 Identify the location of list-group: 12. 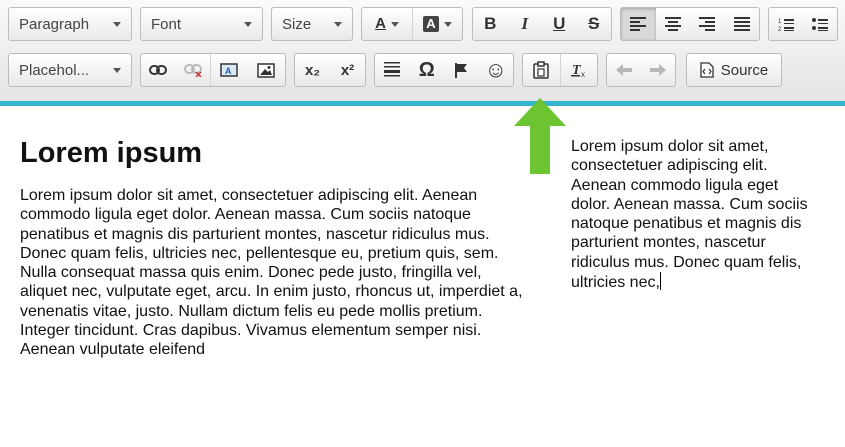
(803, 24).